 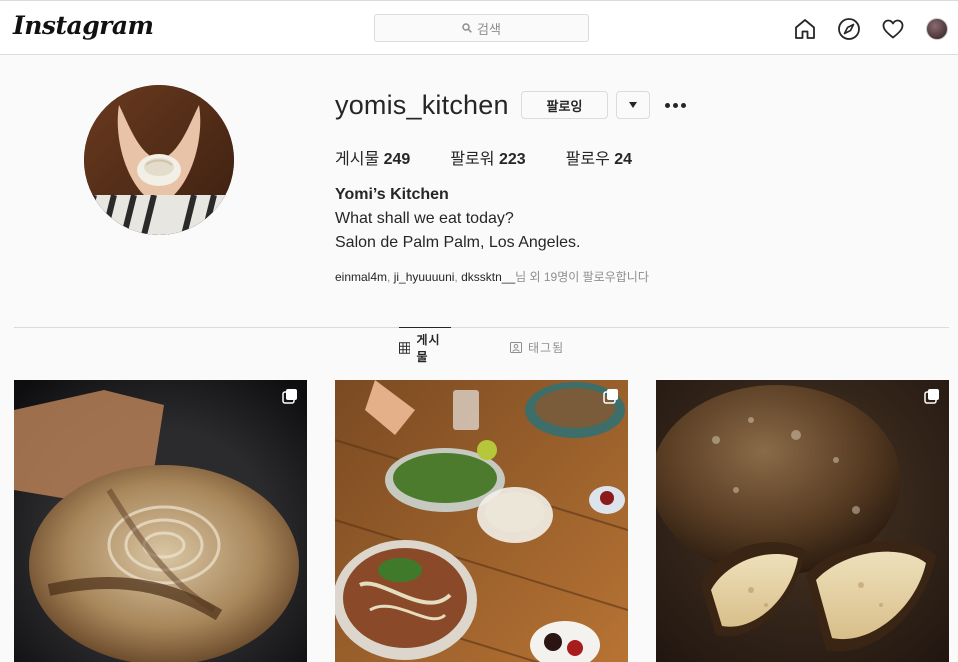 I want to click on profile-button, so click(x=937, y=29).